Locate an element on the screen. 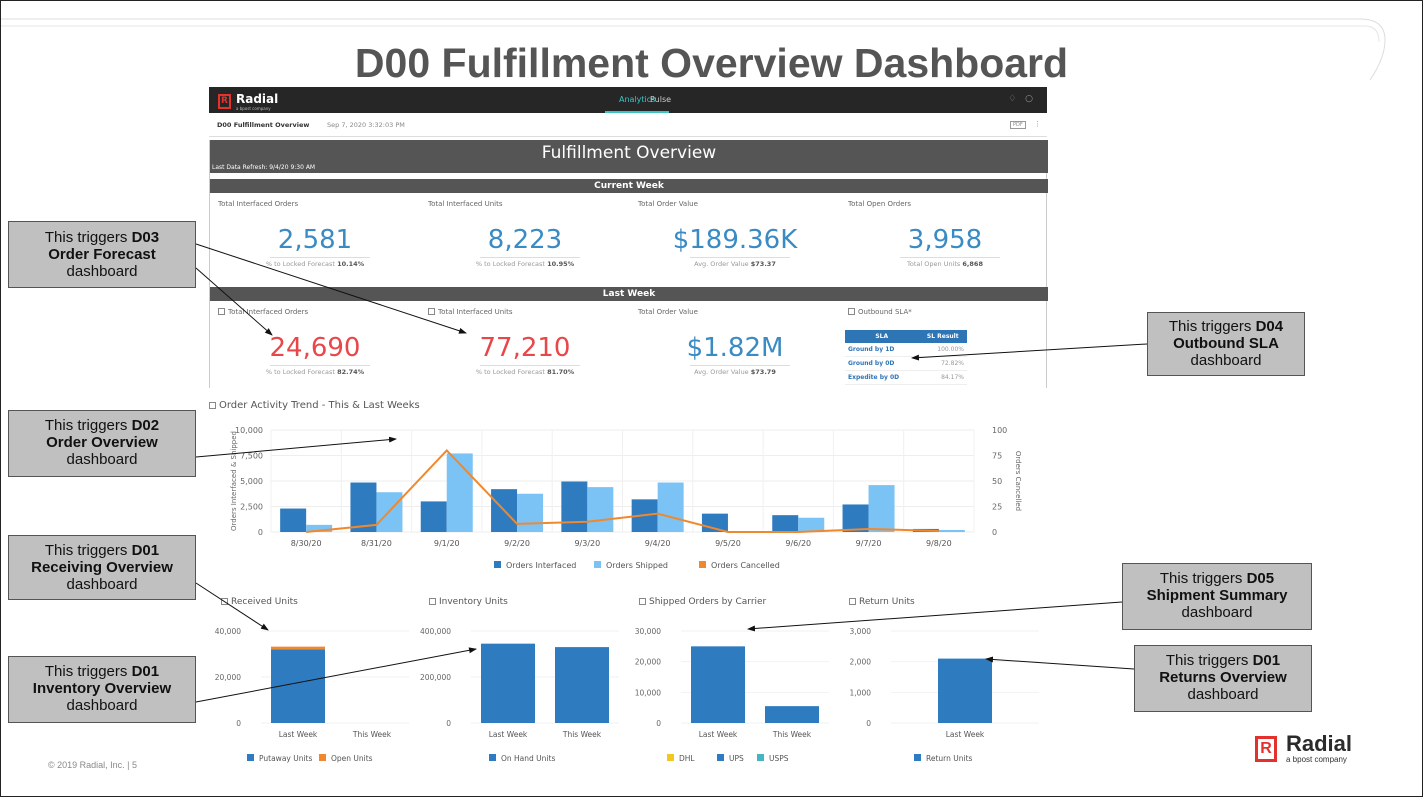 The width and height of the screenshot is (1423, 797). inventory-title: Inventory Units is located at coordinates (468, 602).